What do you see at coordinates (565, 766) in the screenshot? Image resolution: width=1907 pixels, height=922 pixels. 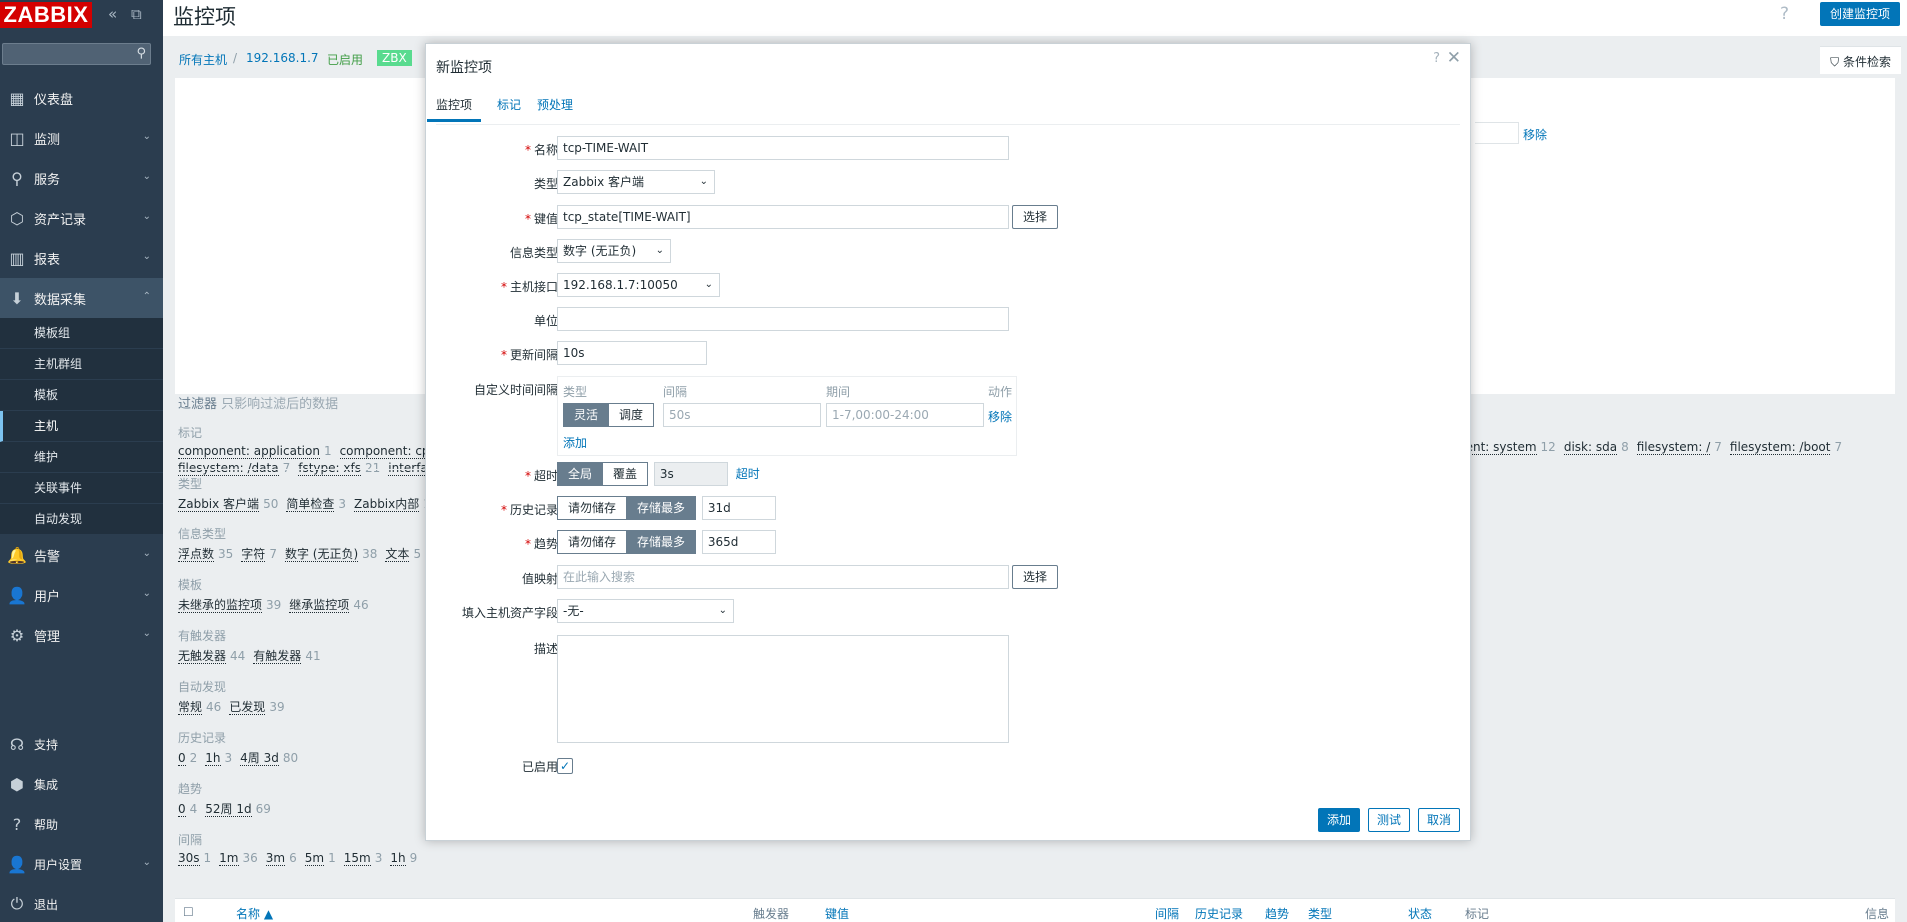 I see `enabled-checkbox: ✓` at bounding box center [565, 766].